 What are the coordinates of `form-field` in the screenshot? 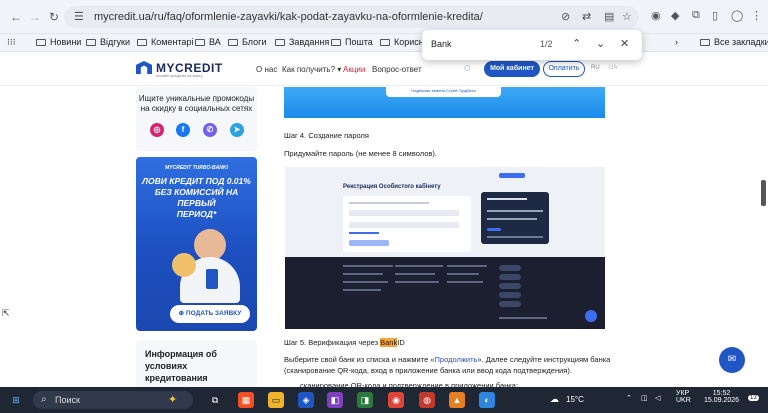 It's located at (404, 225).